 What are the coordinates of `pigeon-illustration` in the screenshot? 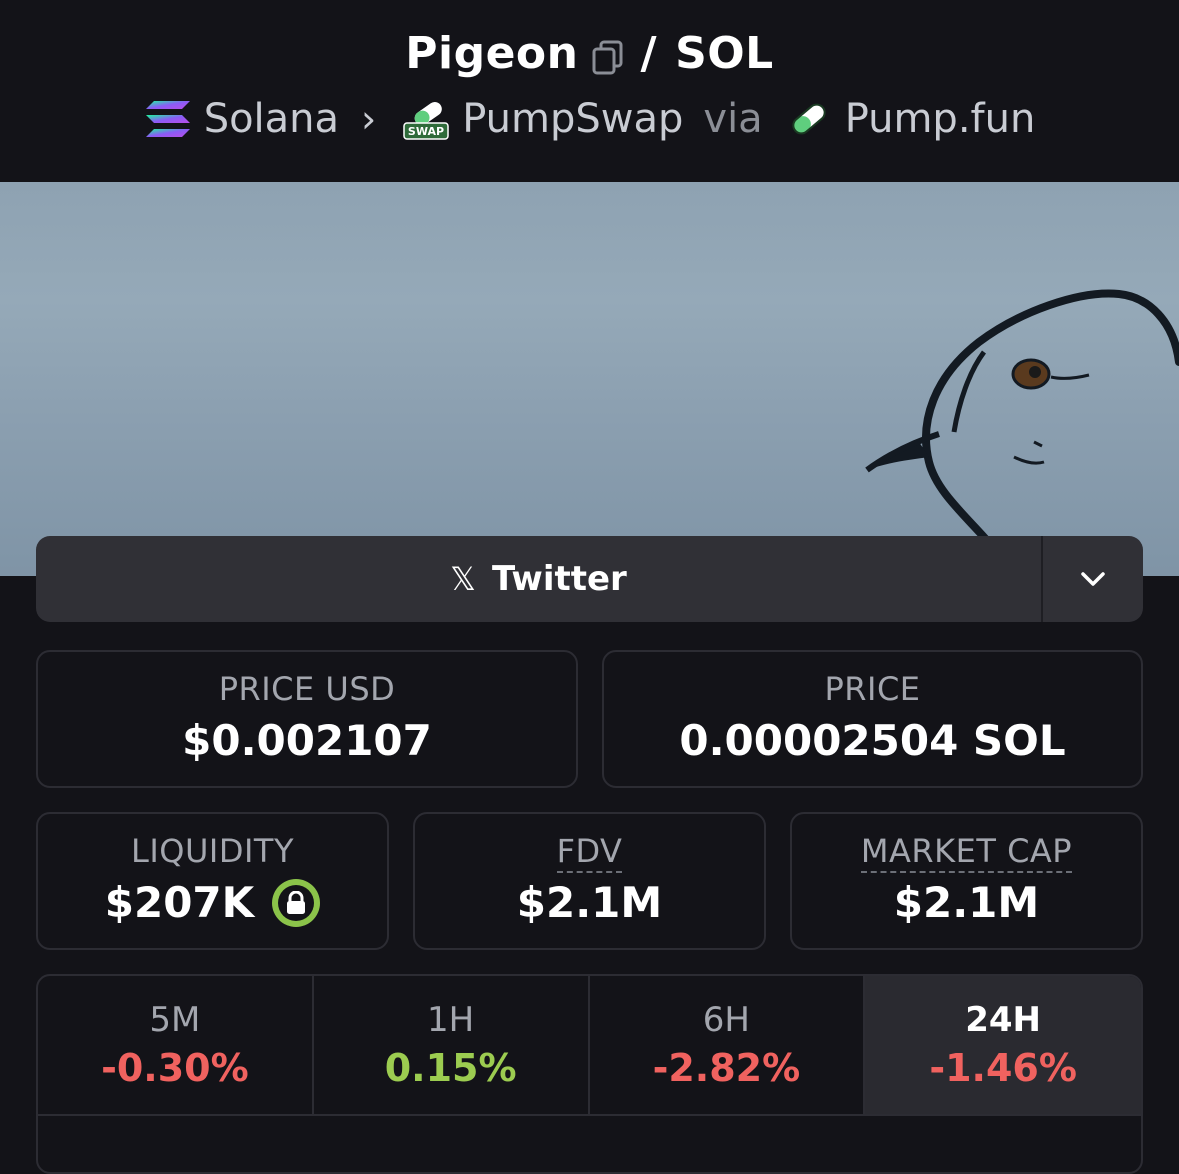 It's located at (1022, 432).